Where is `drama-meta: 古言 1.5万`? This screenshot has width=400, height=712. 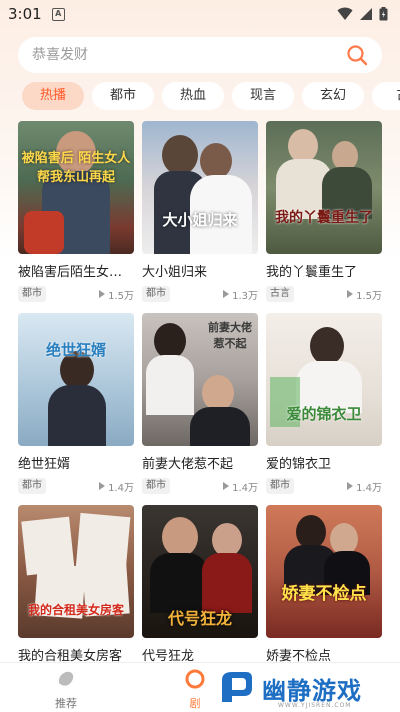
drama-meta: 古言 1.5万 is located at coordinates (324, 294).